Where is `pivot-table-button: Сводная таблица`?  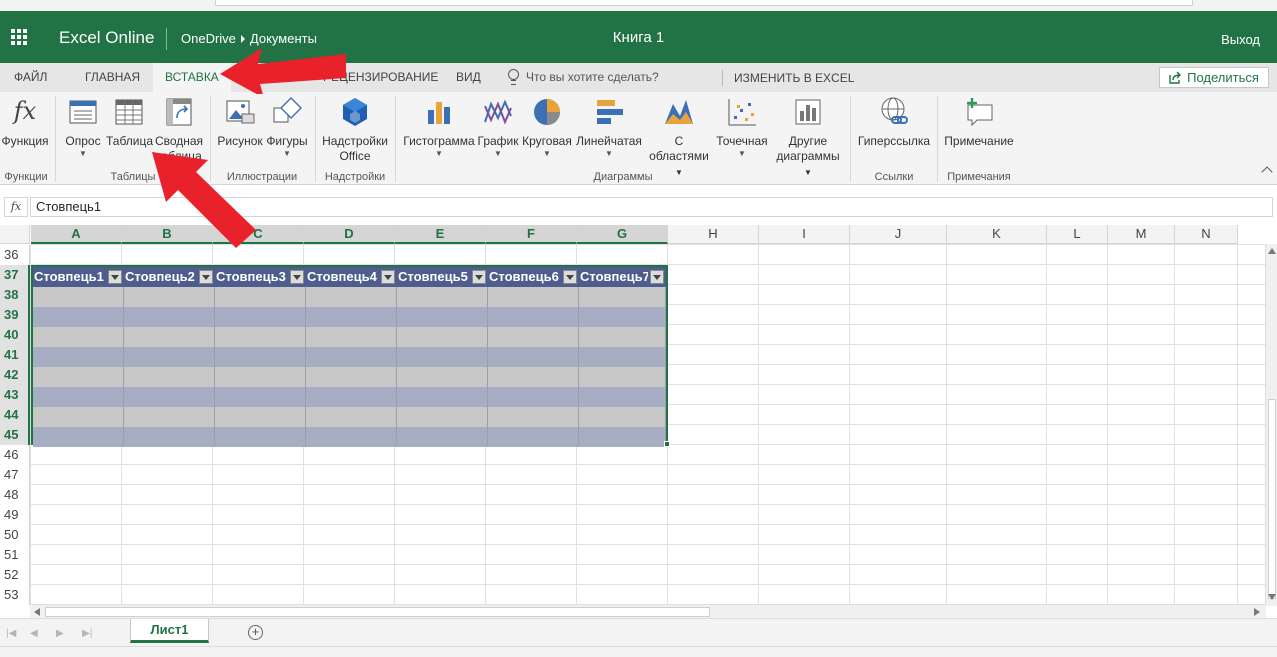
pivot-table-button: Сводная таблица is located at coordinates (179, 130).